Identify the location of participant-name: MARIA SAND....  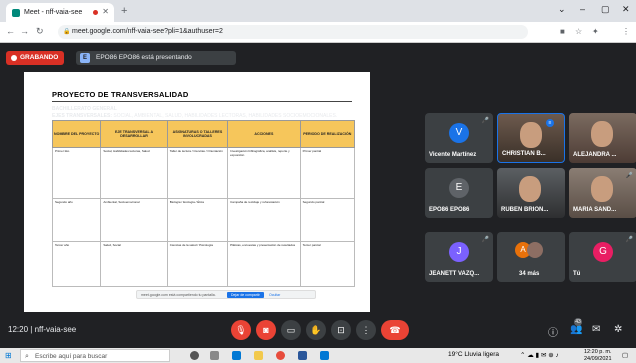
(595, 210).